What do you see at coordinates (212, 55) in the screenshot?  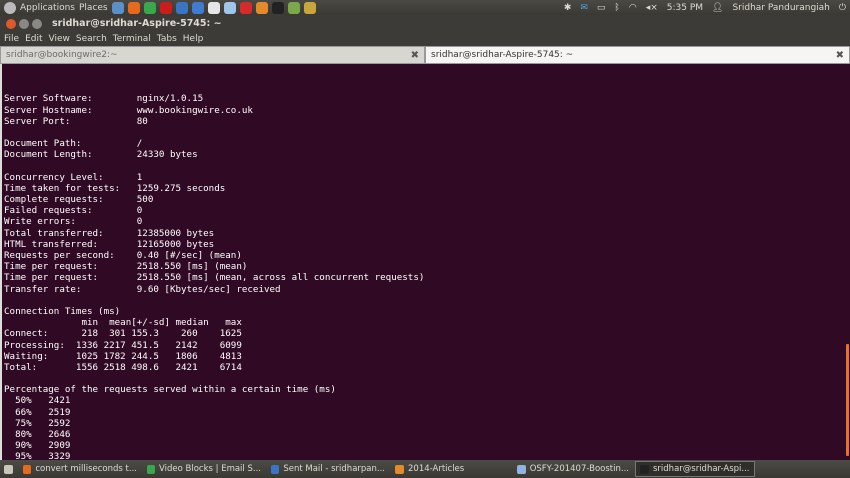 I see `tab-bookingwire2: sridhar@bookingwire2:~ ✖` at bounding box center [212, 55].